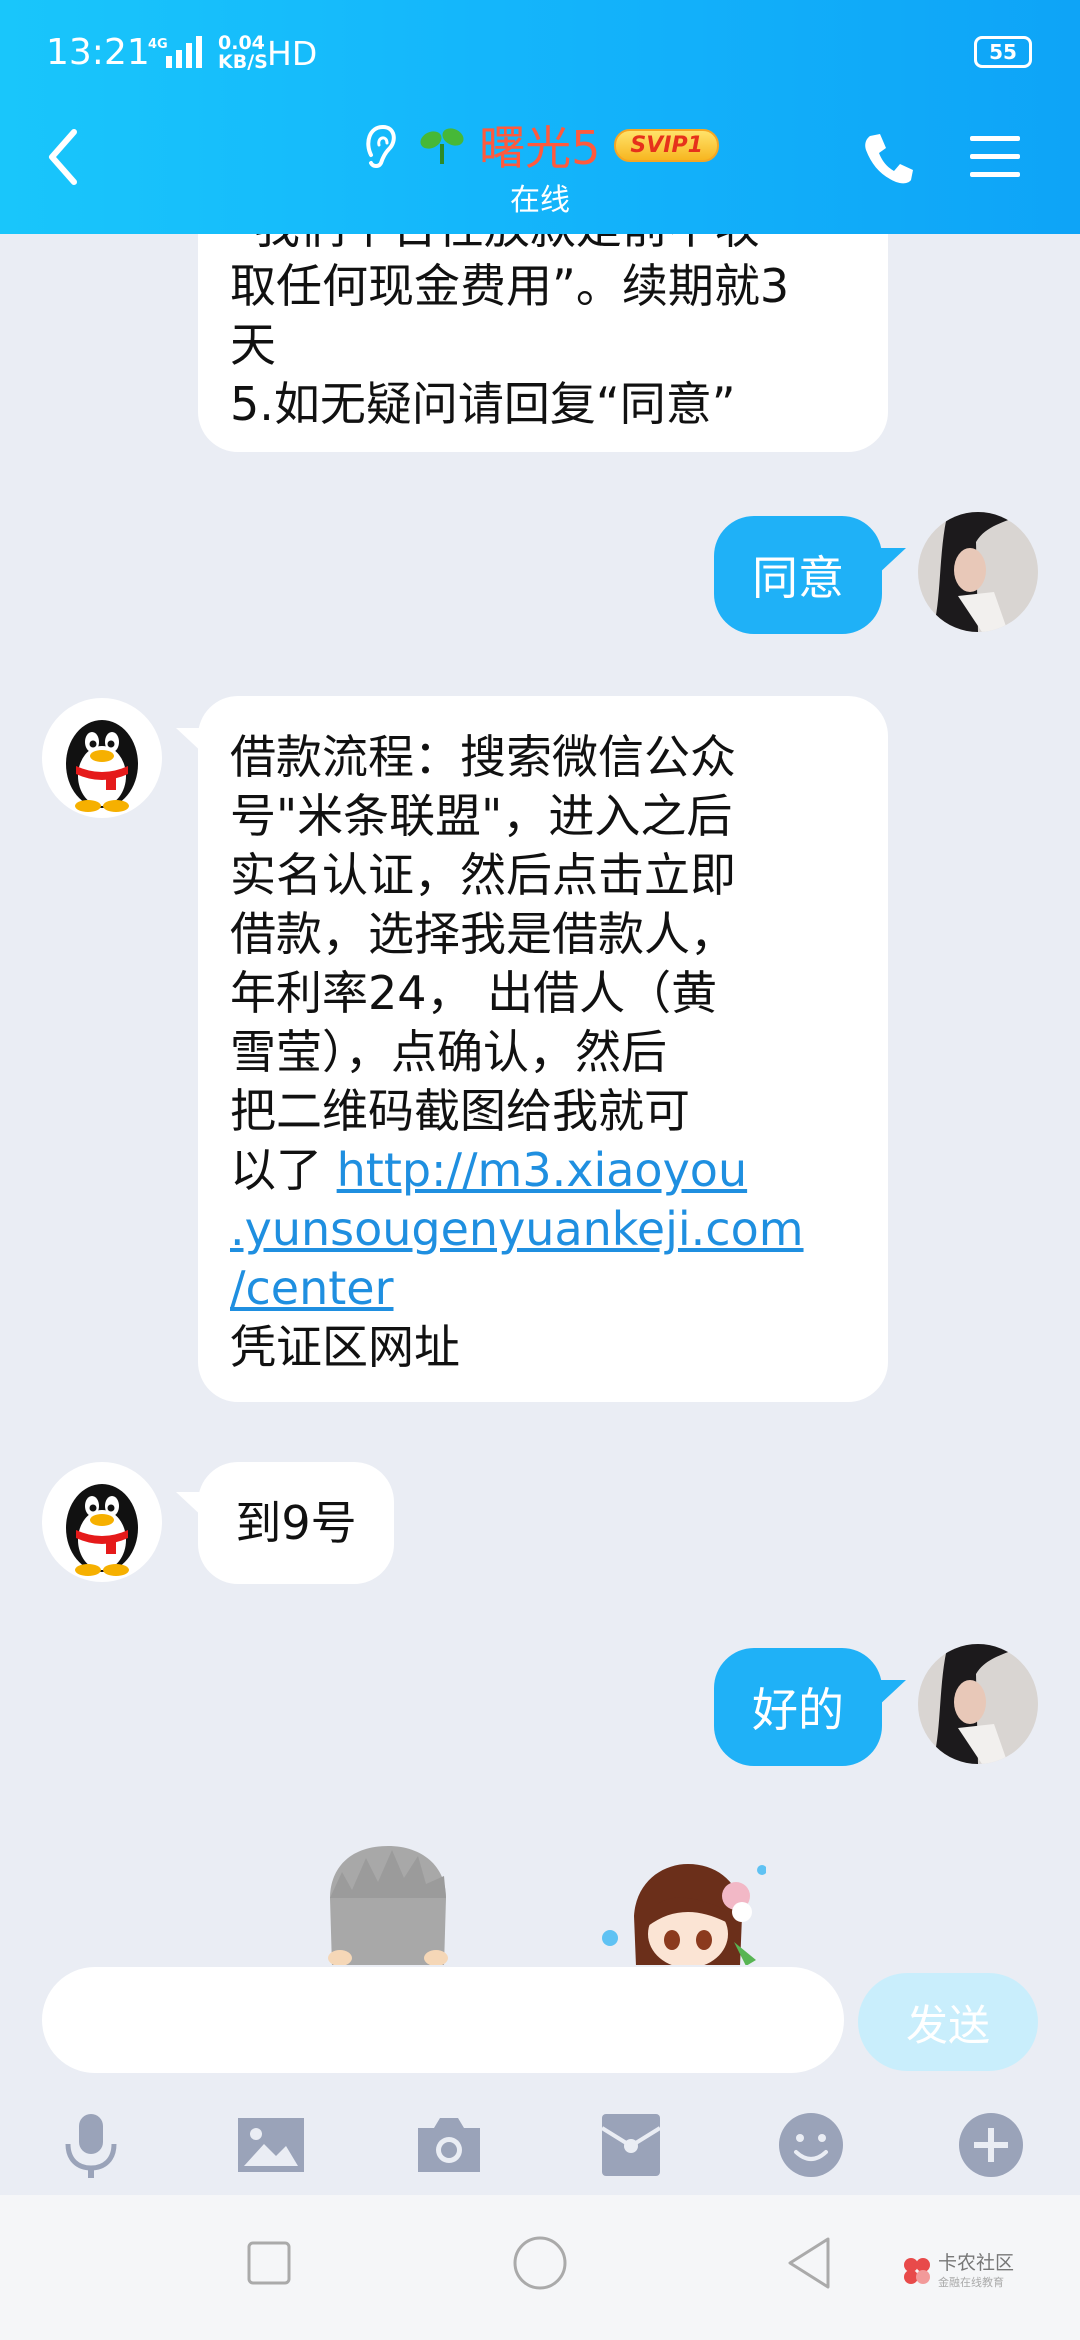  I want to click on message-line: 借款流程：搜索微信公众, so click(483, 757).